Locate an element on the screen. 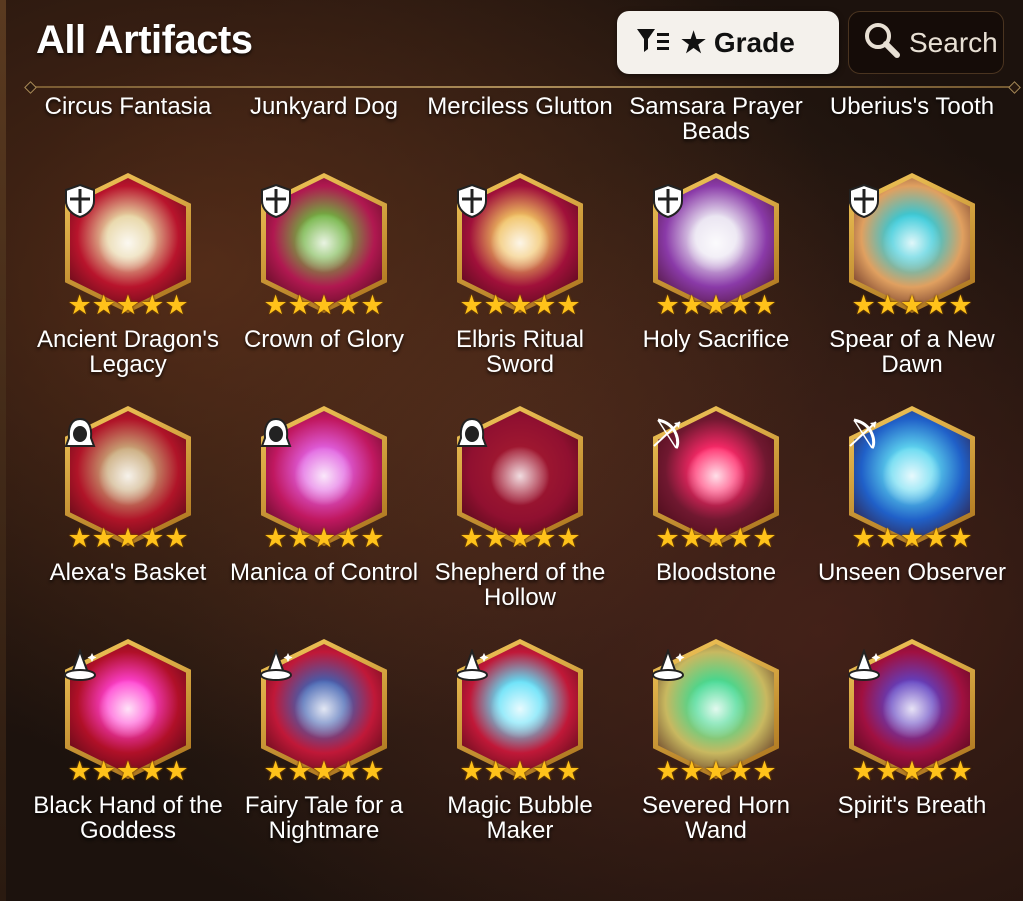 Image resolution: width=1023 pixels, height=901 pixels. artifact-card: ★ ★ ★ ★ ★ Manica of Control is located at coordinates (324, 522).